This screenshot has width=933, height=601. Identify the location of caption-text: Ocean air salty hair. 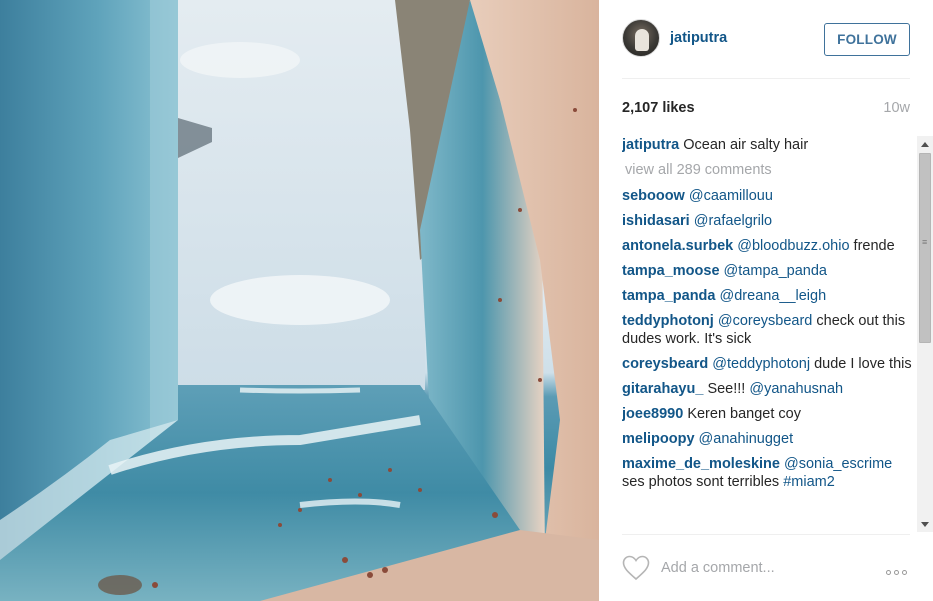
(746, 145).